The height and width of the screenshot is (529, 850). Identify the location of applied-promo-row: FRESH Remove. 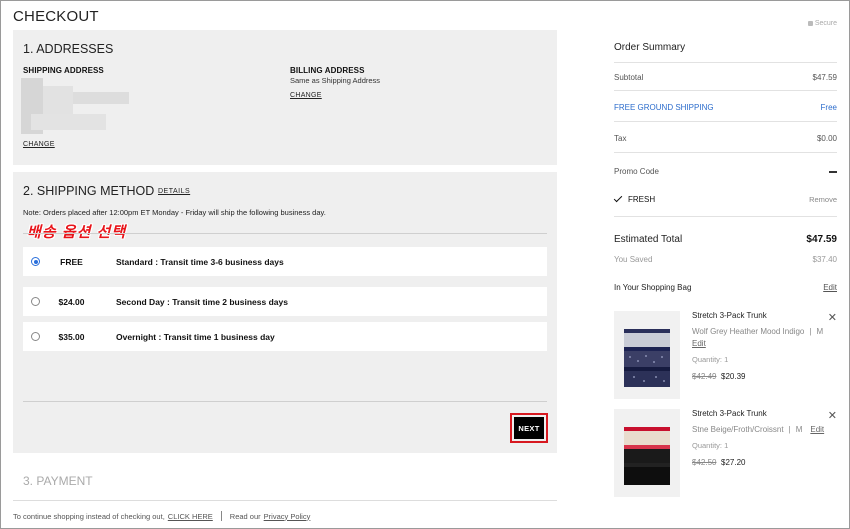
(725, 198).